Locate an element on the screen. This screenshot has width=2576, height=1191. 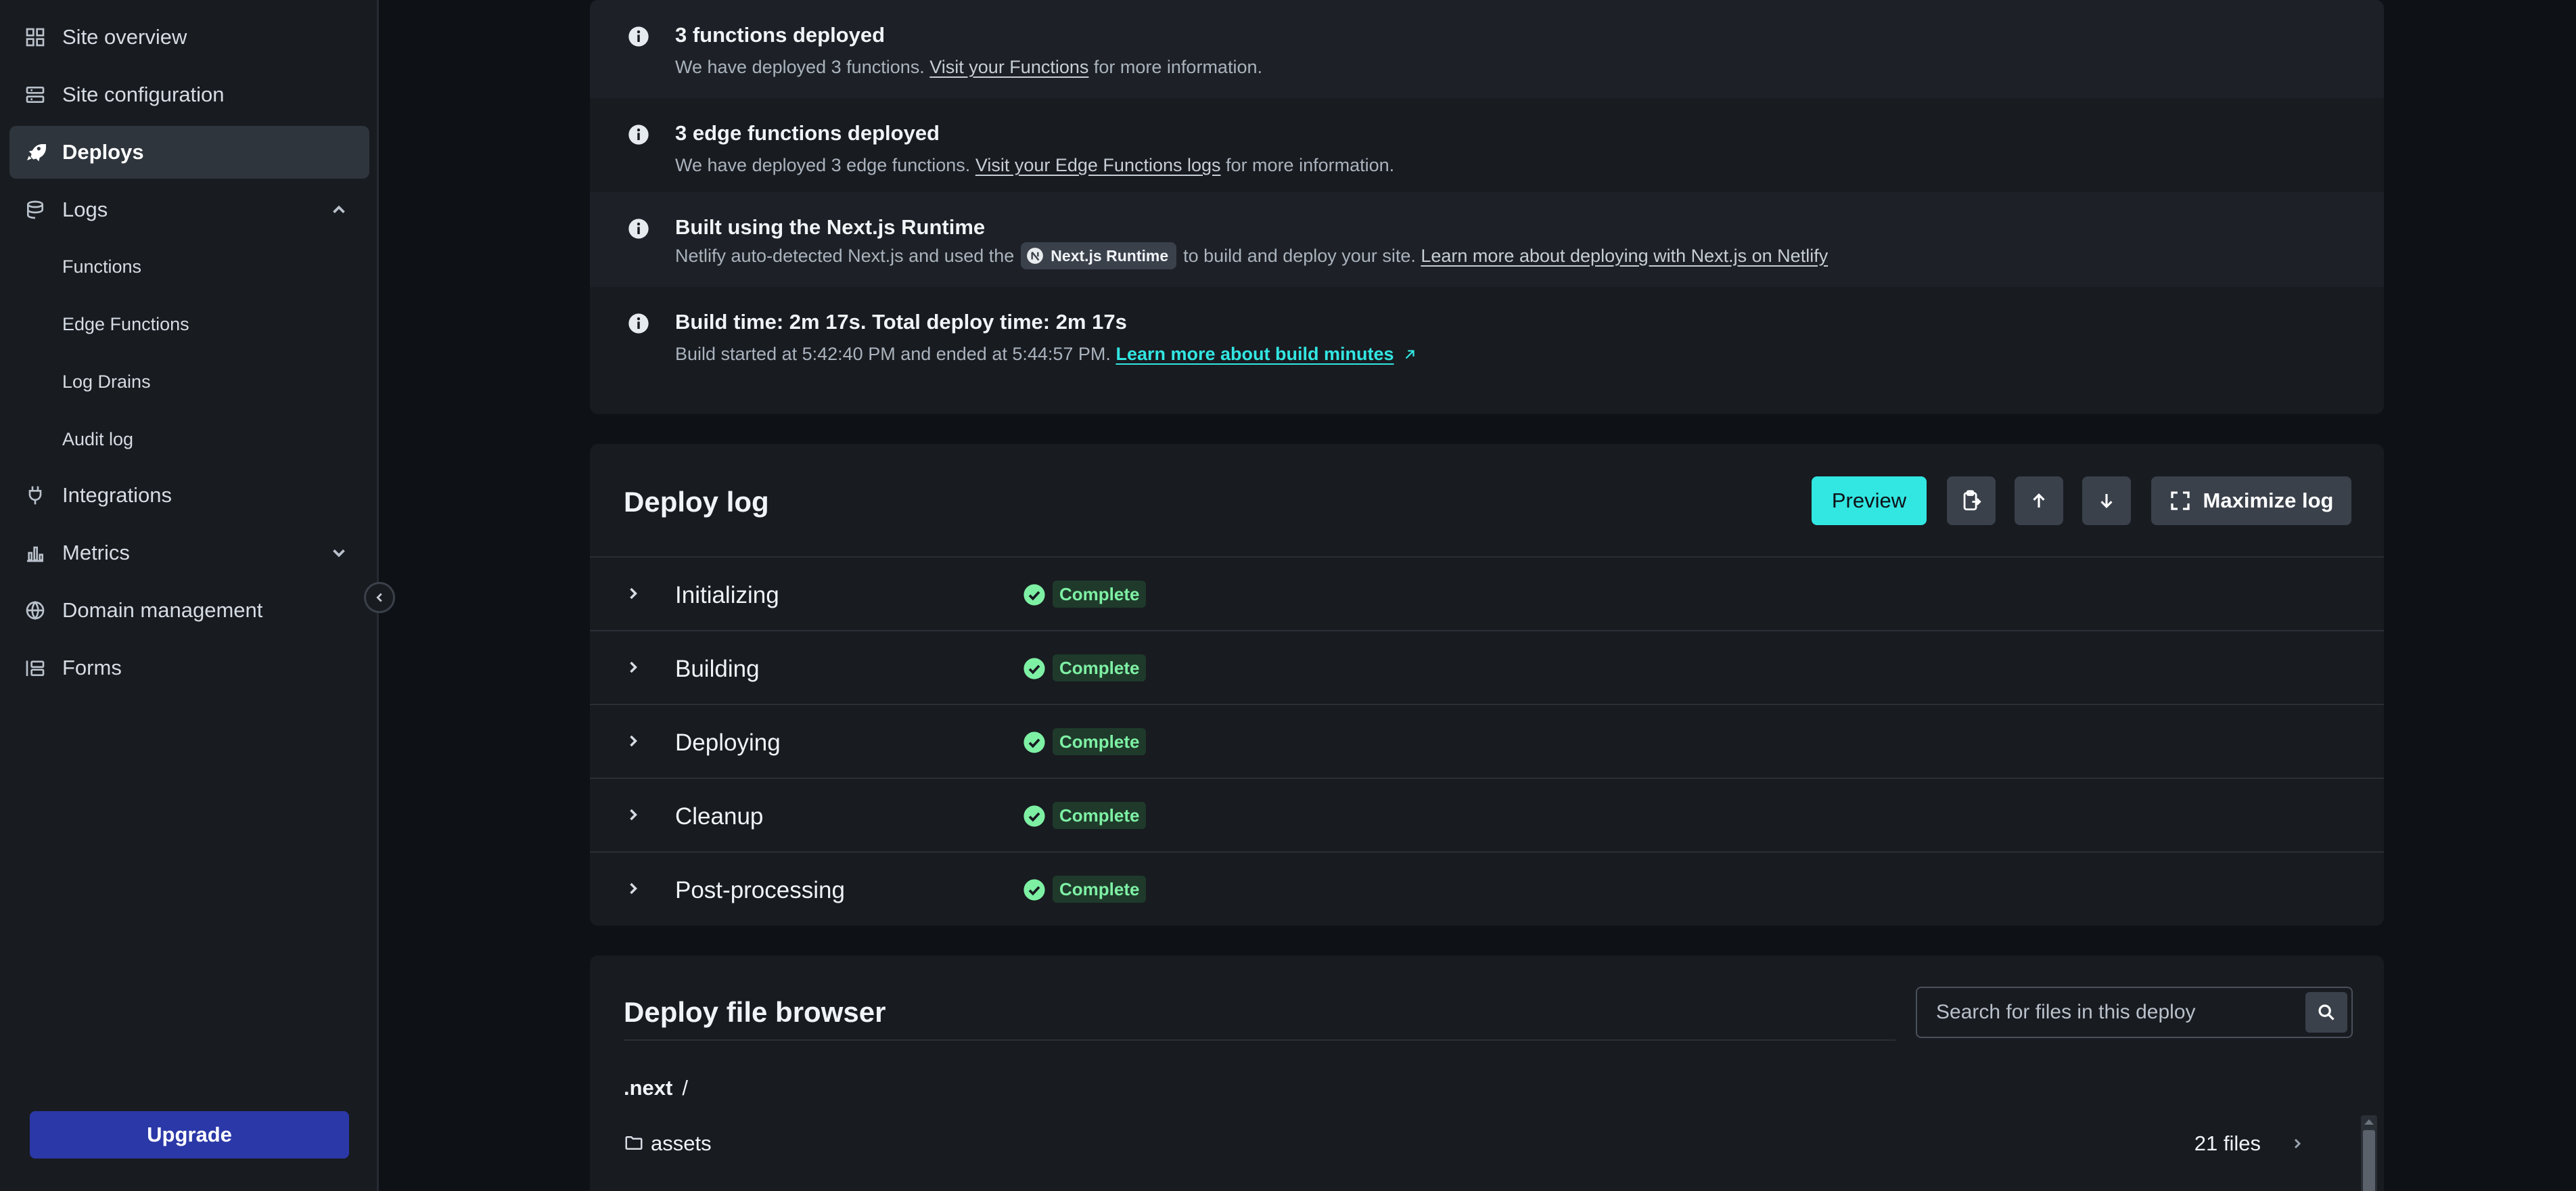
search-icon is located at coordinates (2326, 1012).